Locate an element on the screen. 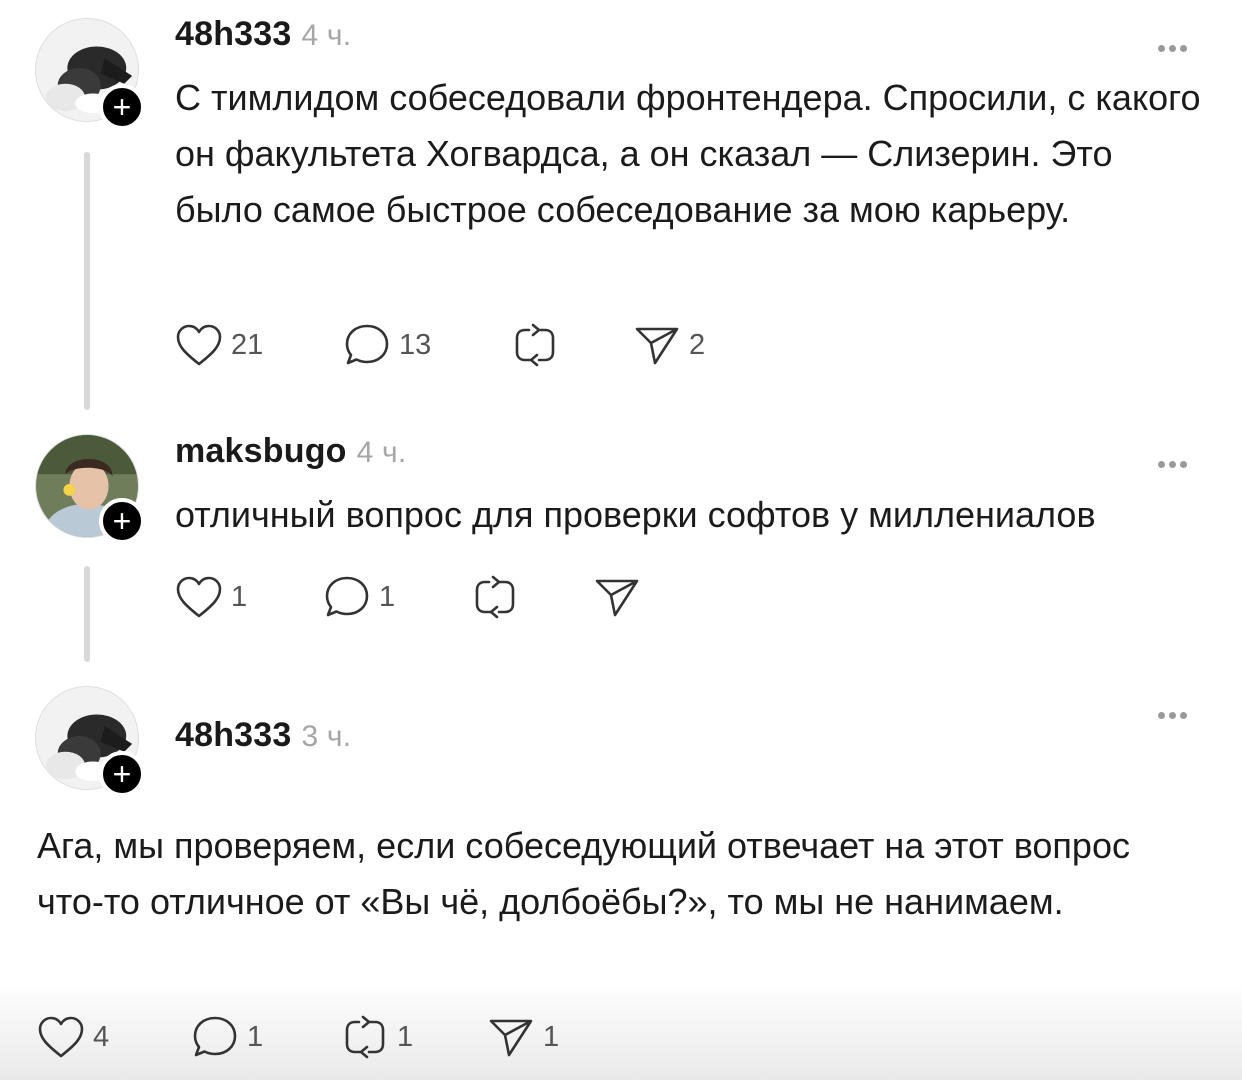  share-button: 2 is located at coordinates (669, 345).